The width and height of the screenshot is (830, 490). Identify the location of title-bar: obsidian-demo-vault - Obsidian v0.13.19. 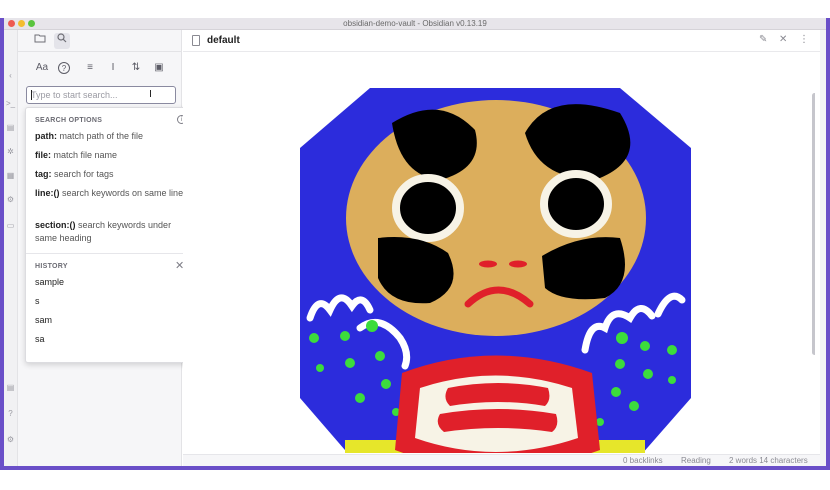
(415, 24).